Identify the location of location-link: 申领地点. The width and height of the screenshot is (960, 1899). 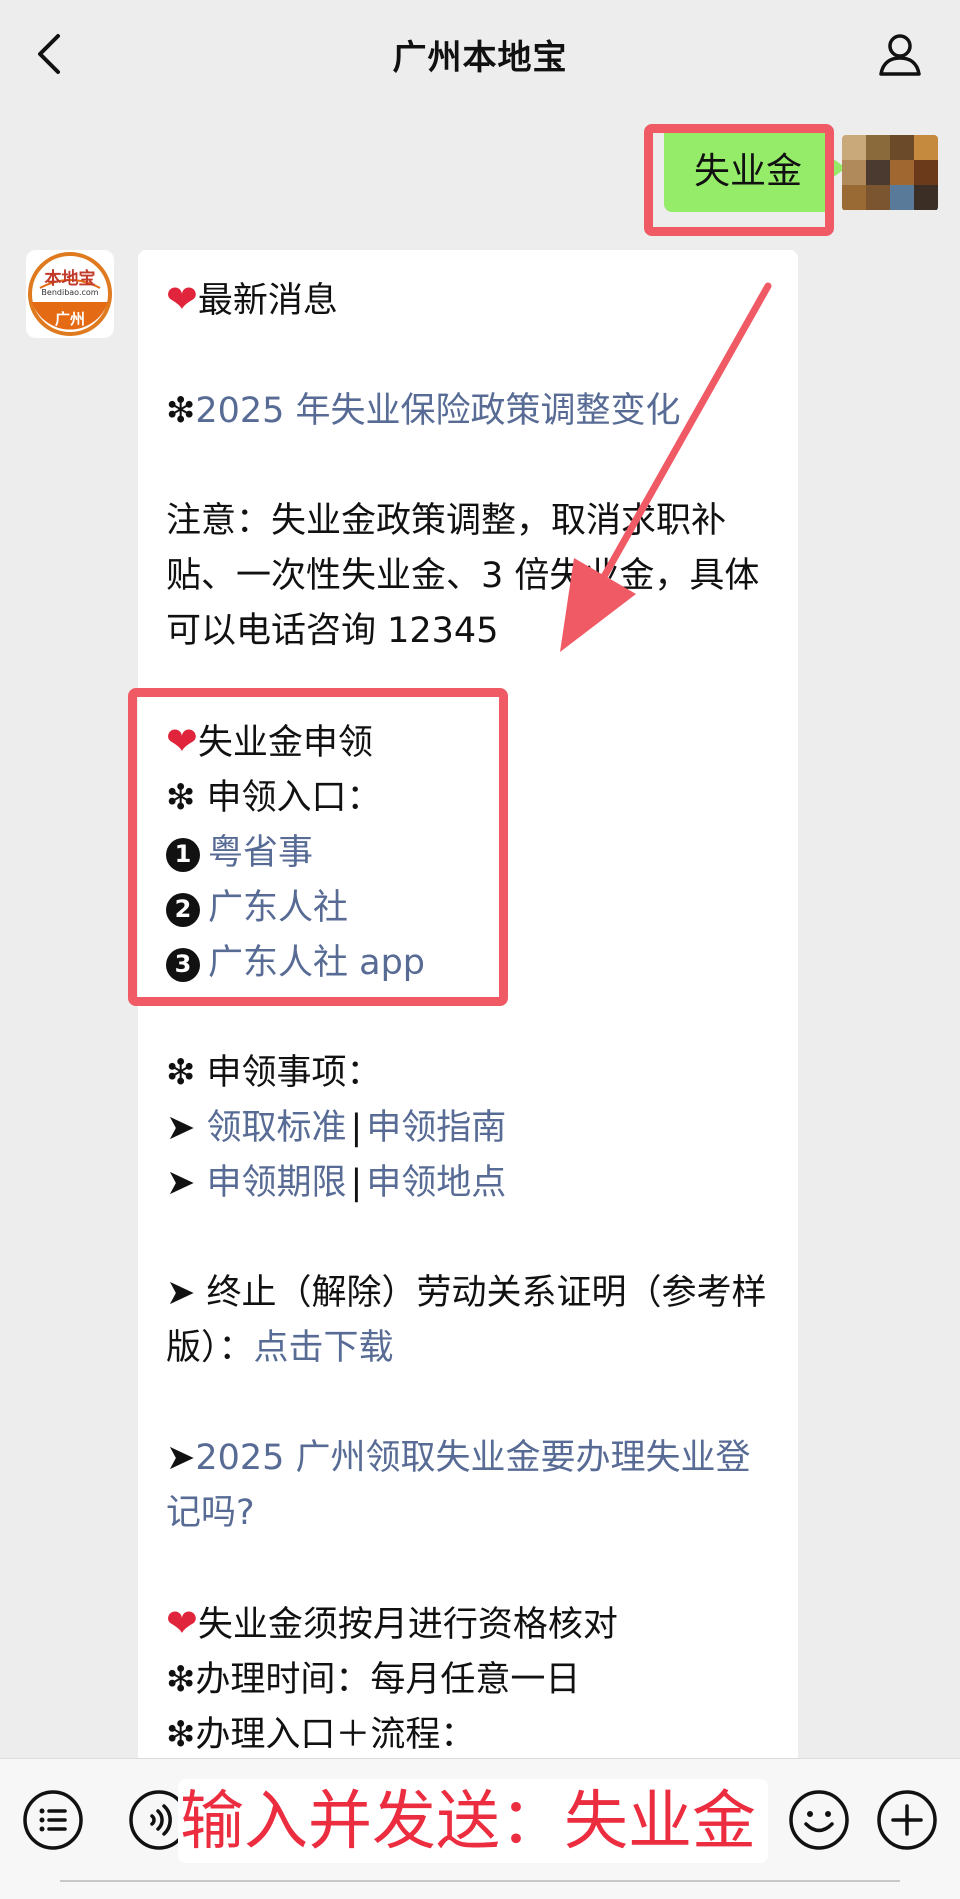
(436, 1183).